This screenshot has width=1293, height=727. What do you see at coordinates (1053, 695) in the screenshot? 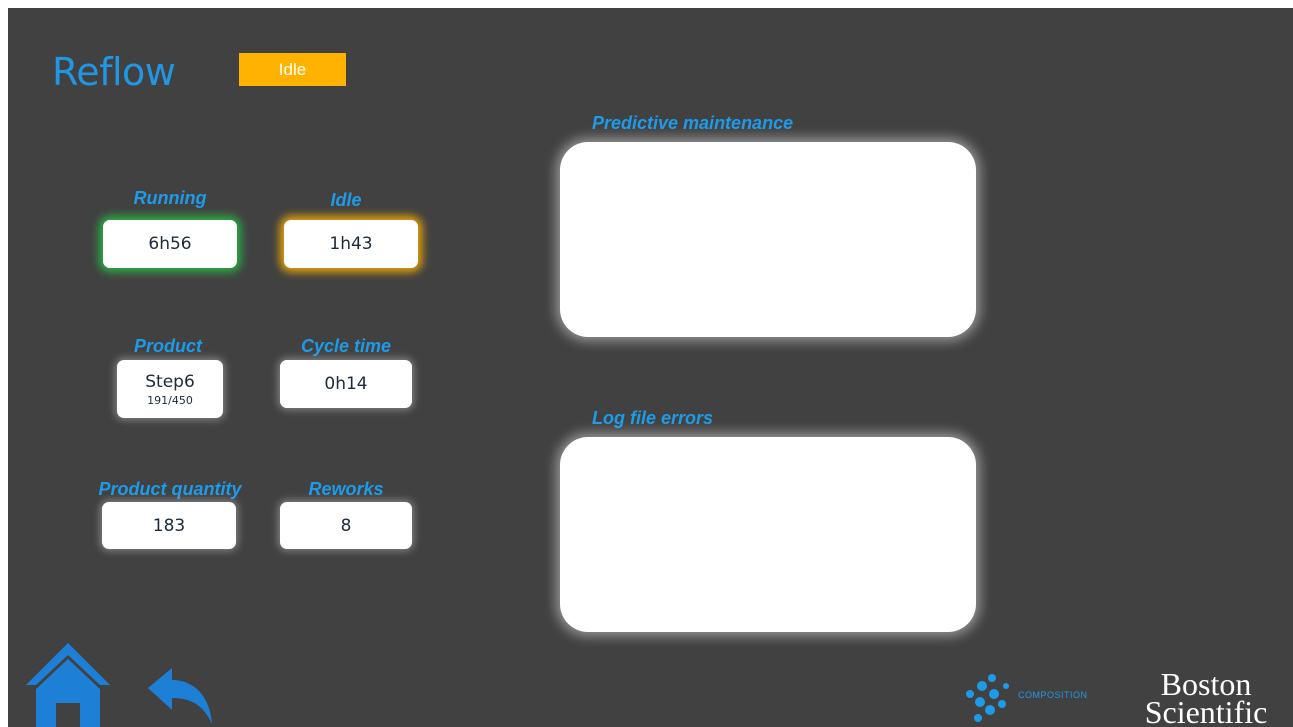
I see `composition-logo-text: COMPOSITION` at bounding box center [1053, 695].